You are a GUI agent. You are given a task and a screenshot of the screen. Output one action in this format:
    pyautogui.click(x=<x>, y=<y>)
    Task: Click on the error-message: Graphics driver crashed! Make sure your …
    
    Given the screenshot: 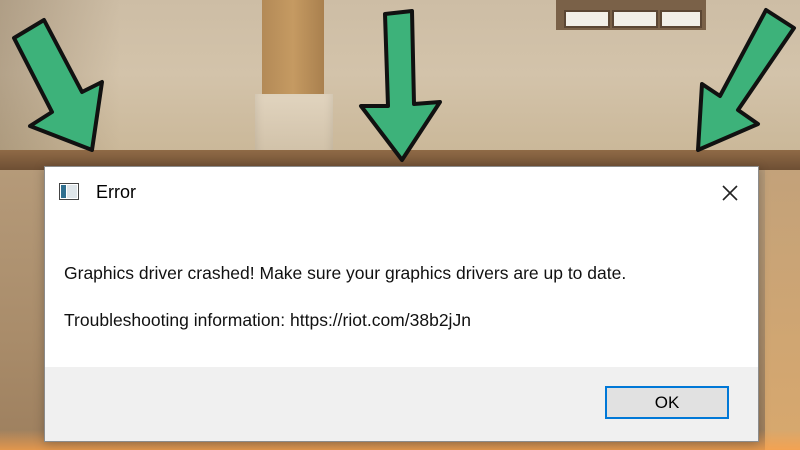 What is the action you would take?
    pyautogui.click(x=345, y=273)
    